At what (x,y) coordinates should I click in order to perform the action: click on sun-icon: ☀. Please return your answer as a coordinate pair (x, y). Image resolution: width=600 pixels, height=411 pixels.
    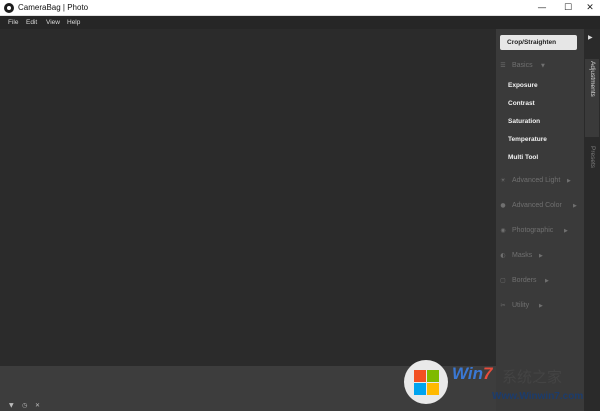
    Looking at the image, I should click on (503, 180).